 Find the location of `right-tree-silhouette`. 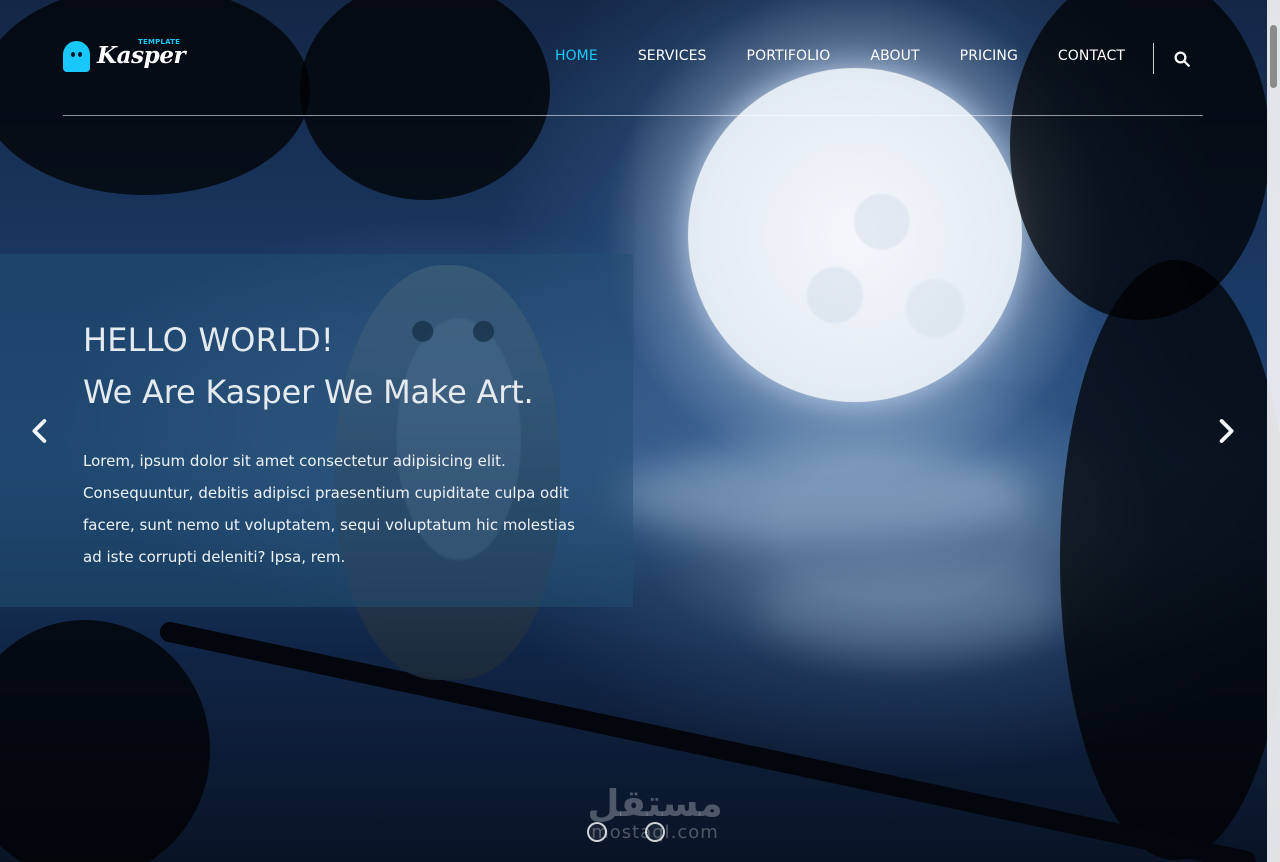

right-tree-silhouette is located at coordinates (1170, 560).